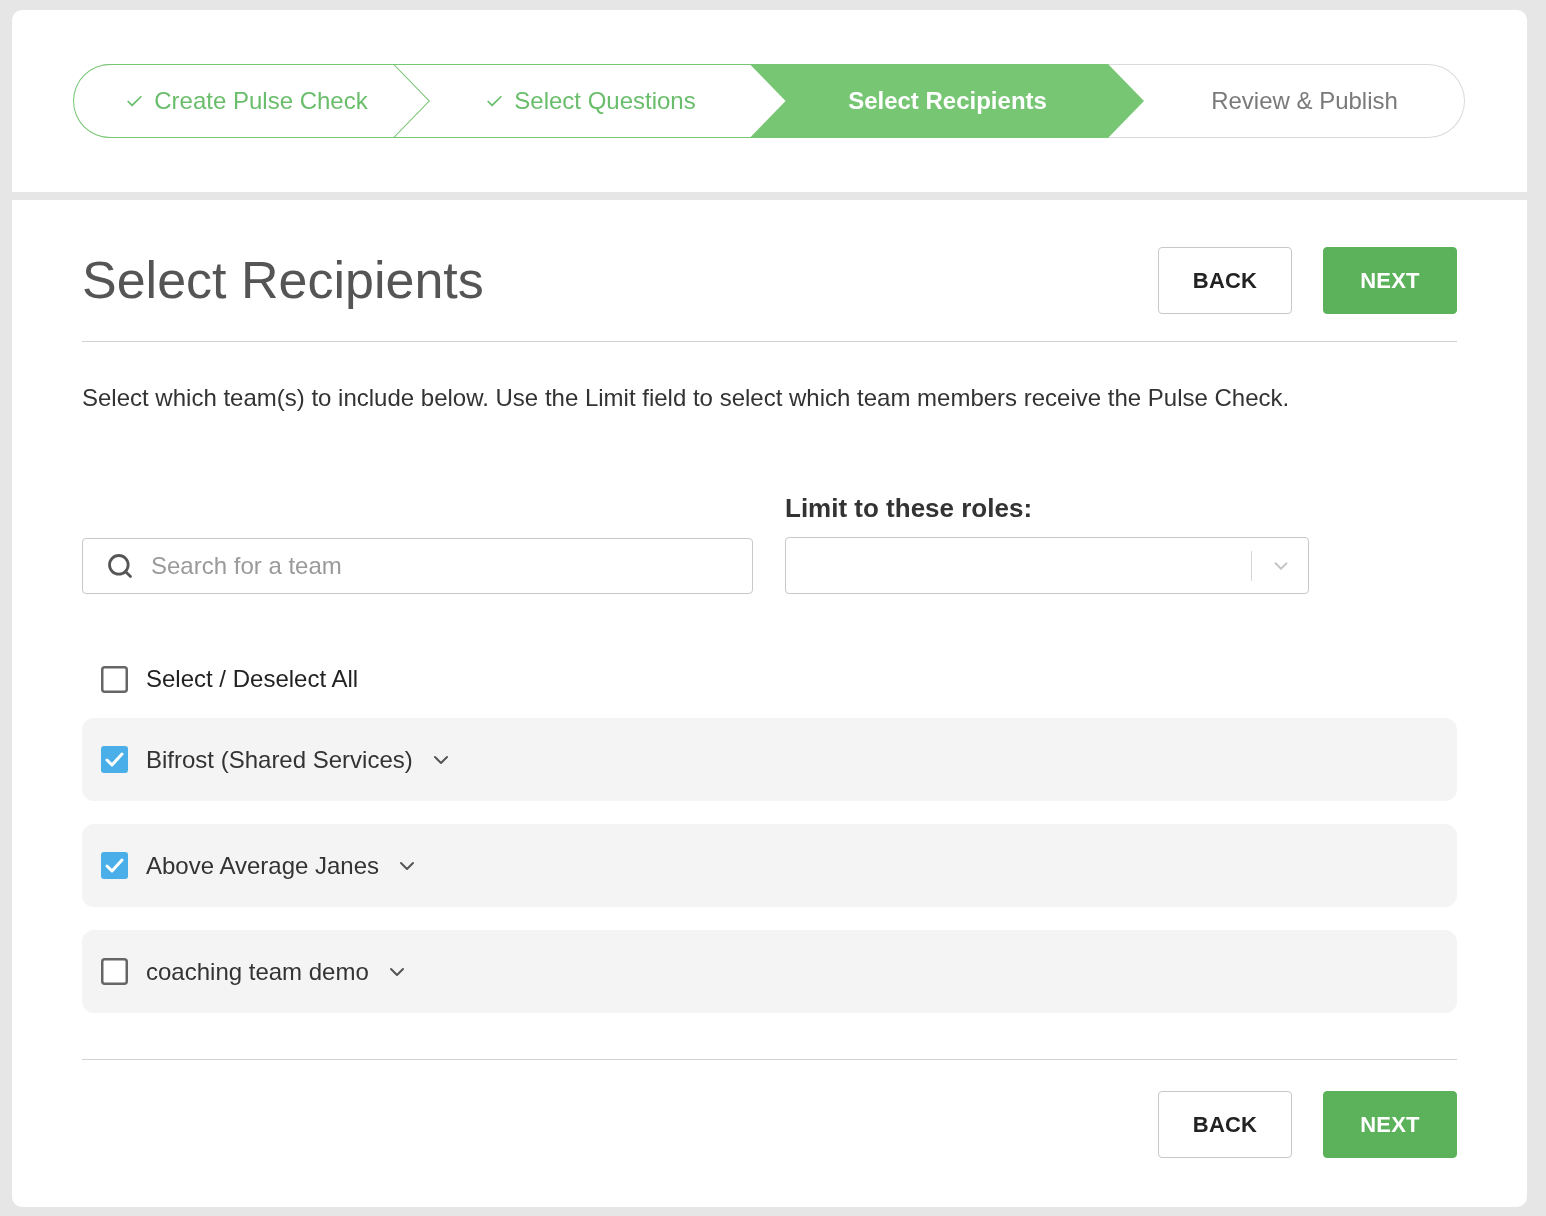 The image size is (1546, 1216). I want to click on step-tab: Select Recipients, so click(965, 101).